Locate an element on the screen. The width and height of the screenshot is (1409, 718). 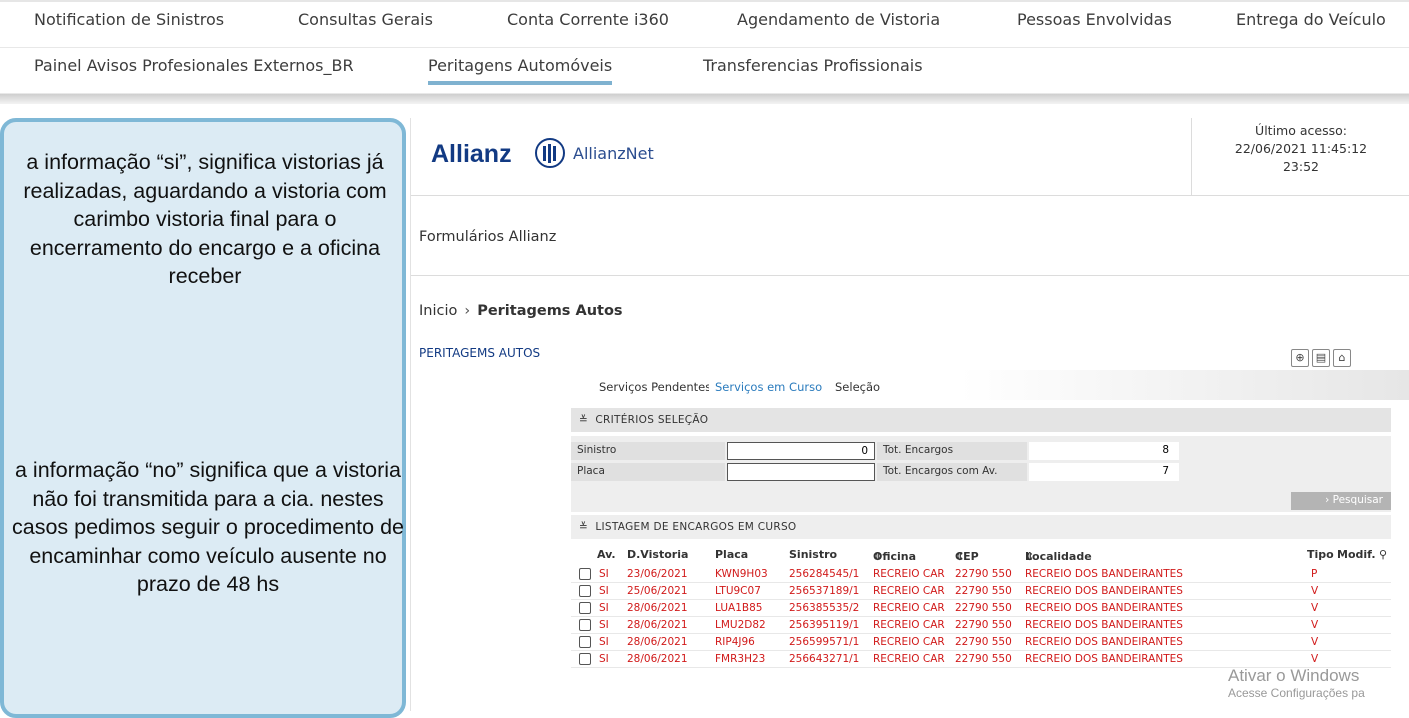
sinistro-input: 0 is located at coordinates (801, 451).